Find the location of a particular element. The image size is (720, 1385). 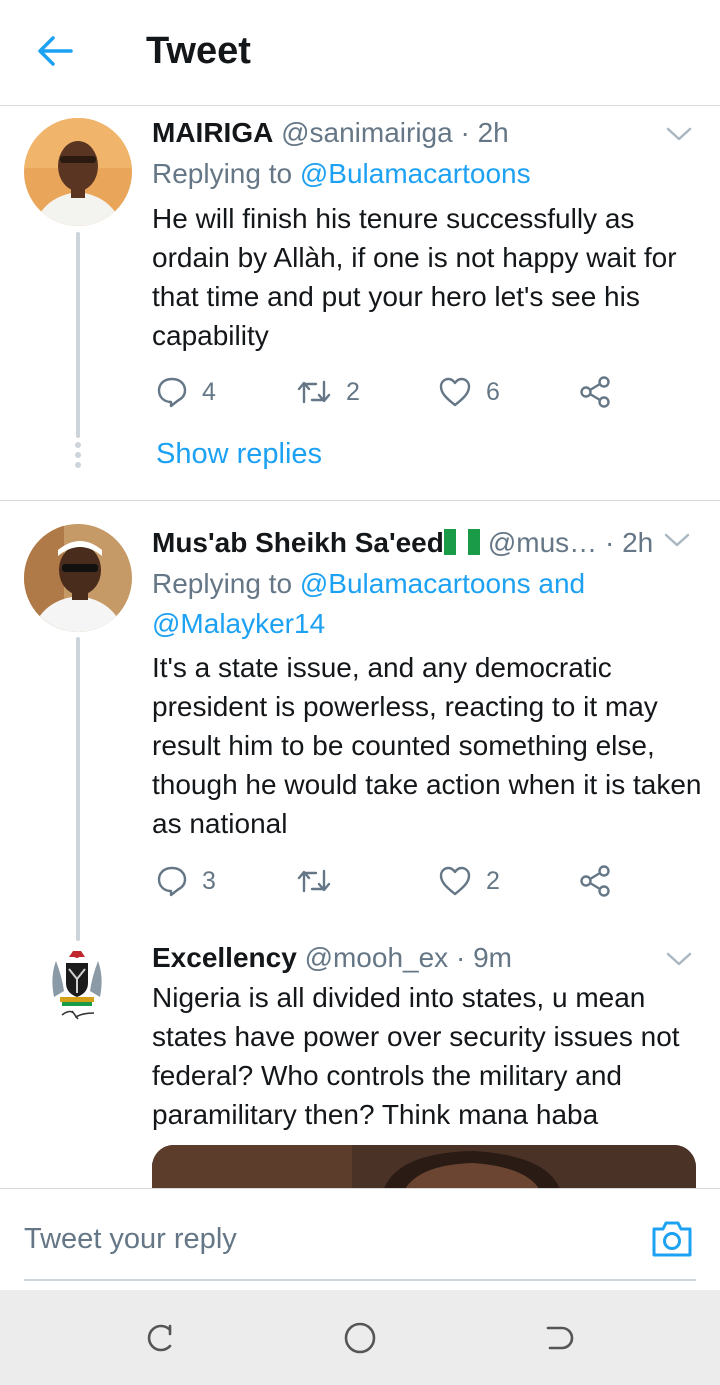

reply-composer-bar: Tweet your reply is located at coordinates (360, 1239).